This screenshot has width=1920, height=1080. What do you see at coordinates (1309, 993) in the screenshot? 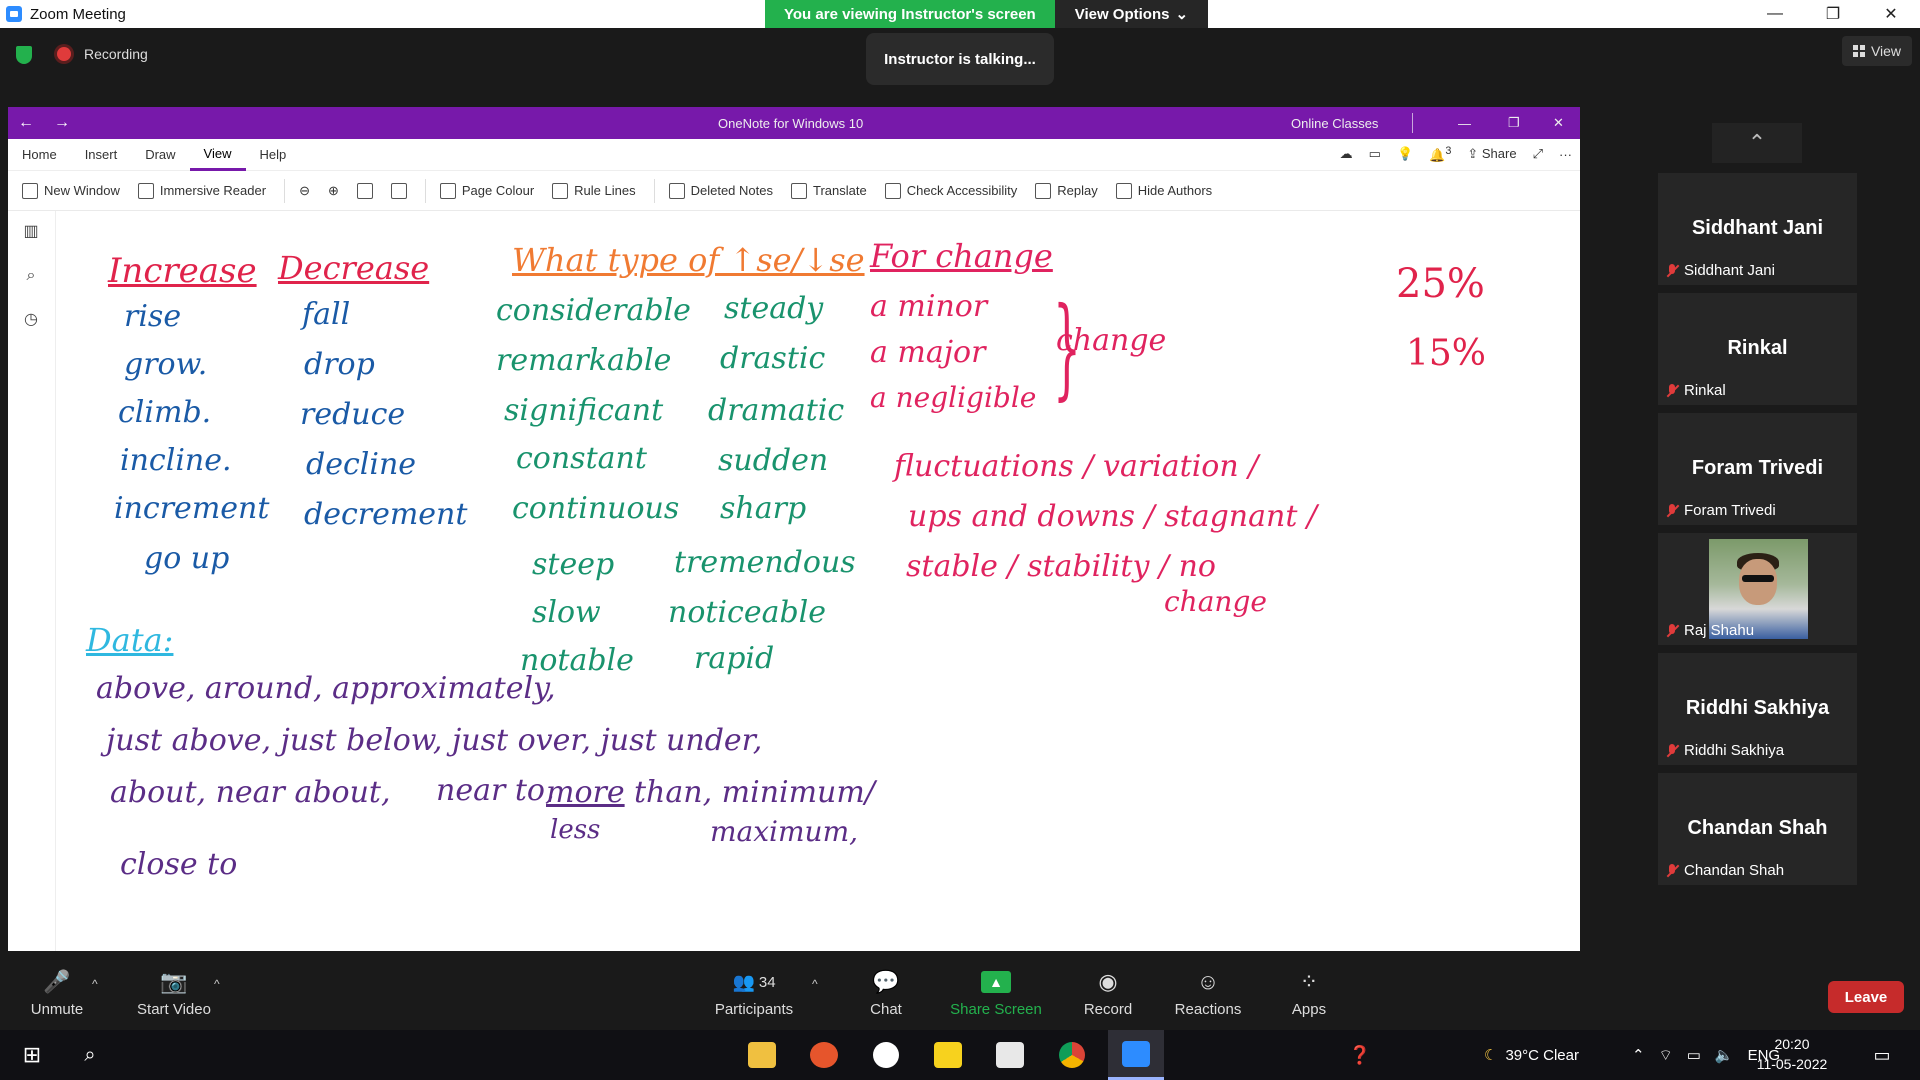
I see `apps-button: ⁘ Apps` at bounding box center [1309, 993].